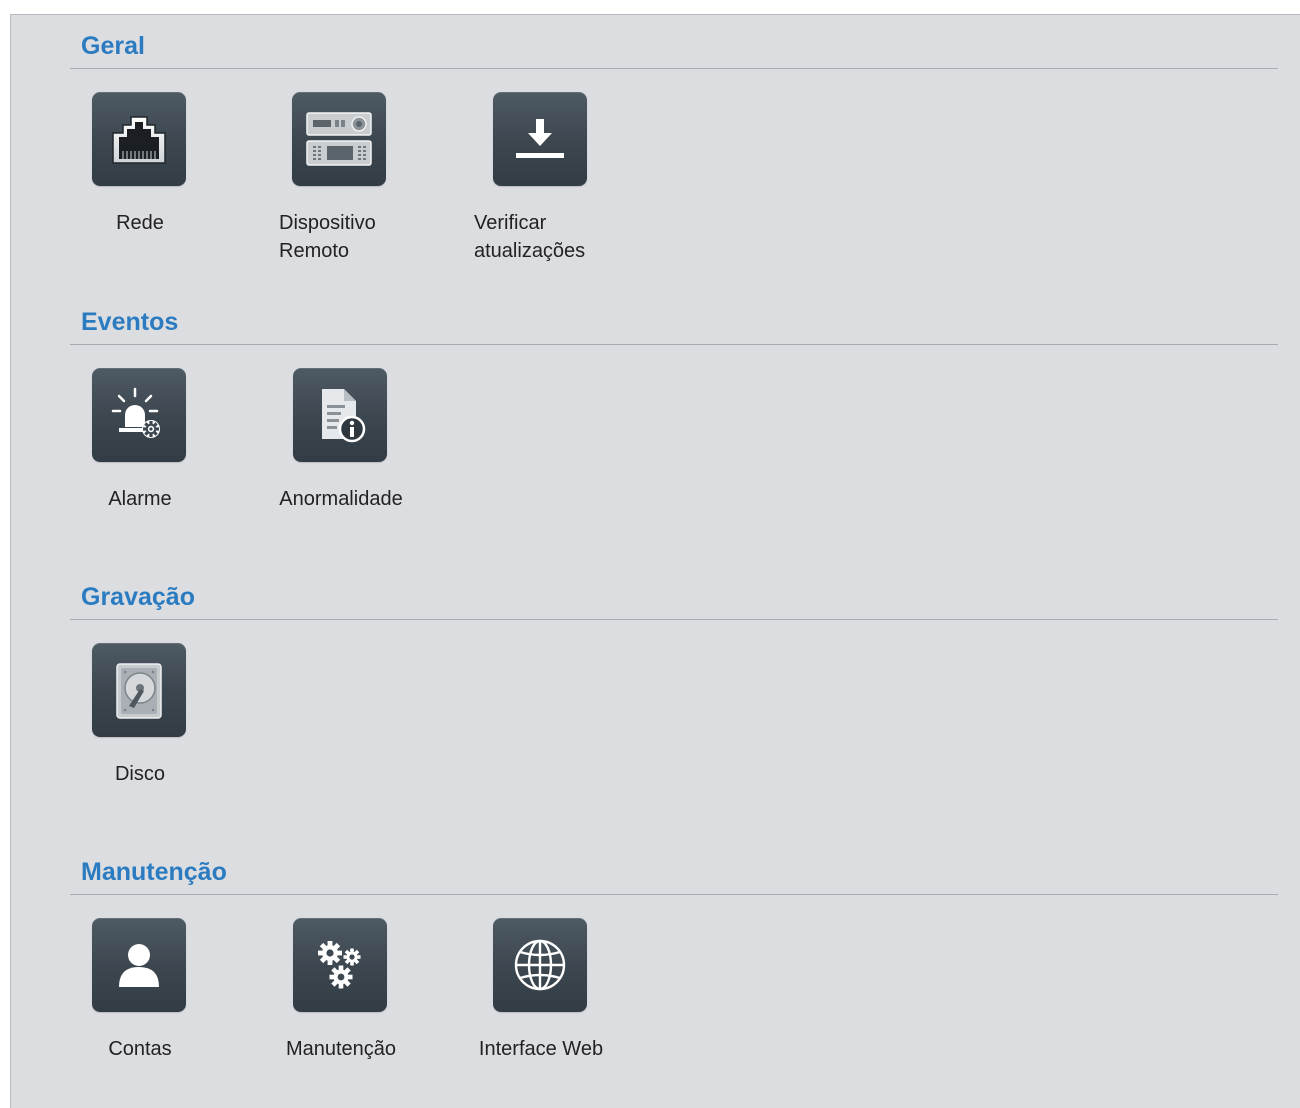 This screenshot has height=1108, width=1300. Describe the element at coordinates (540, 965) in the screenshot. I see `globe-icon` at that location.